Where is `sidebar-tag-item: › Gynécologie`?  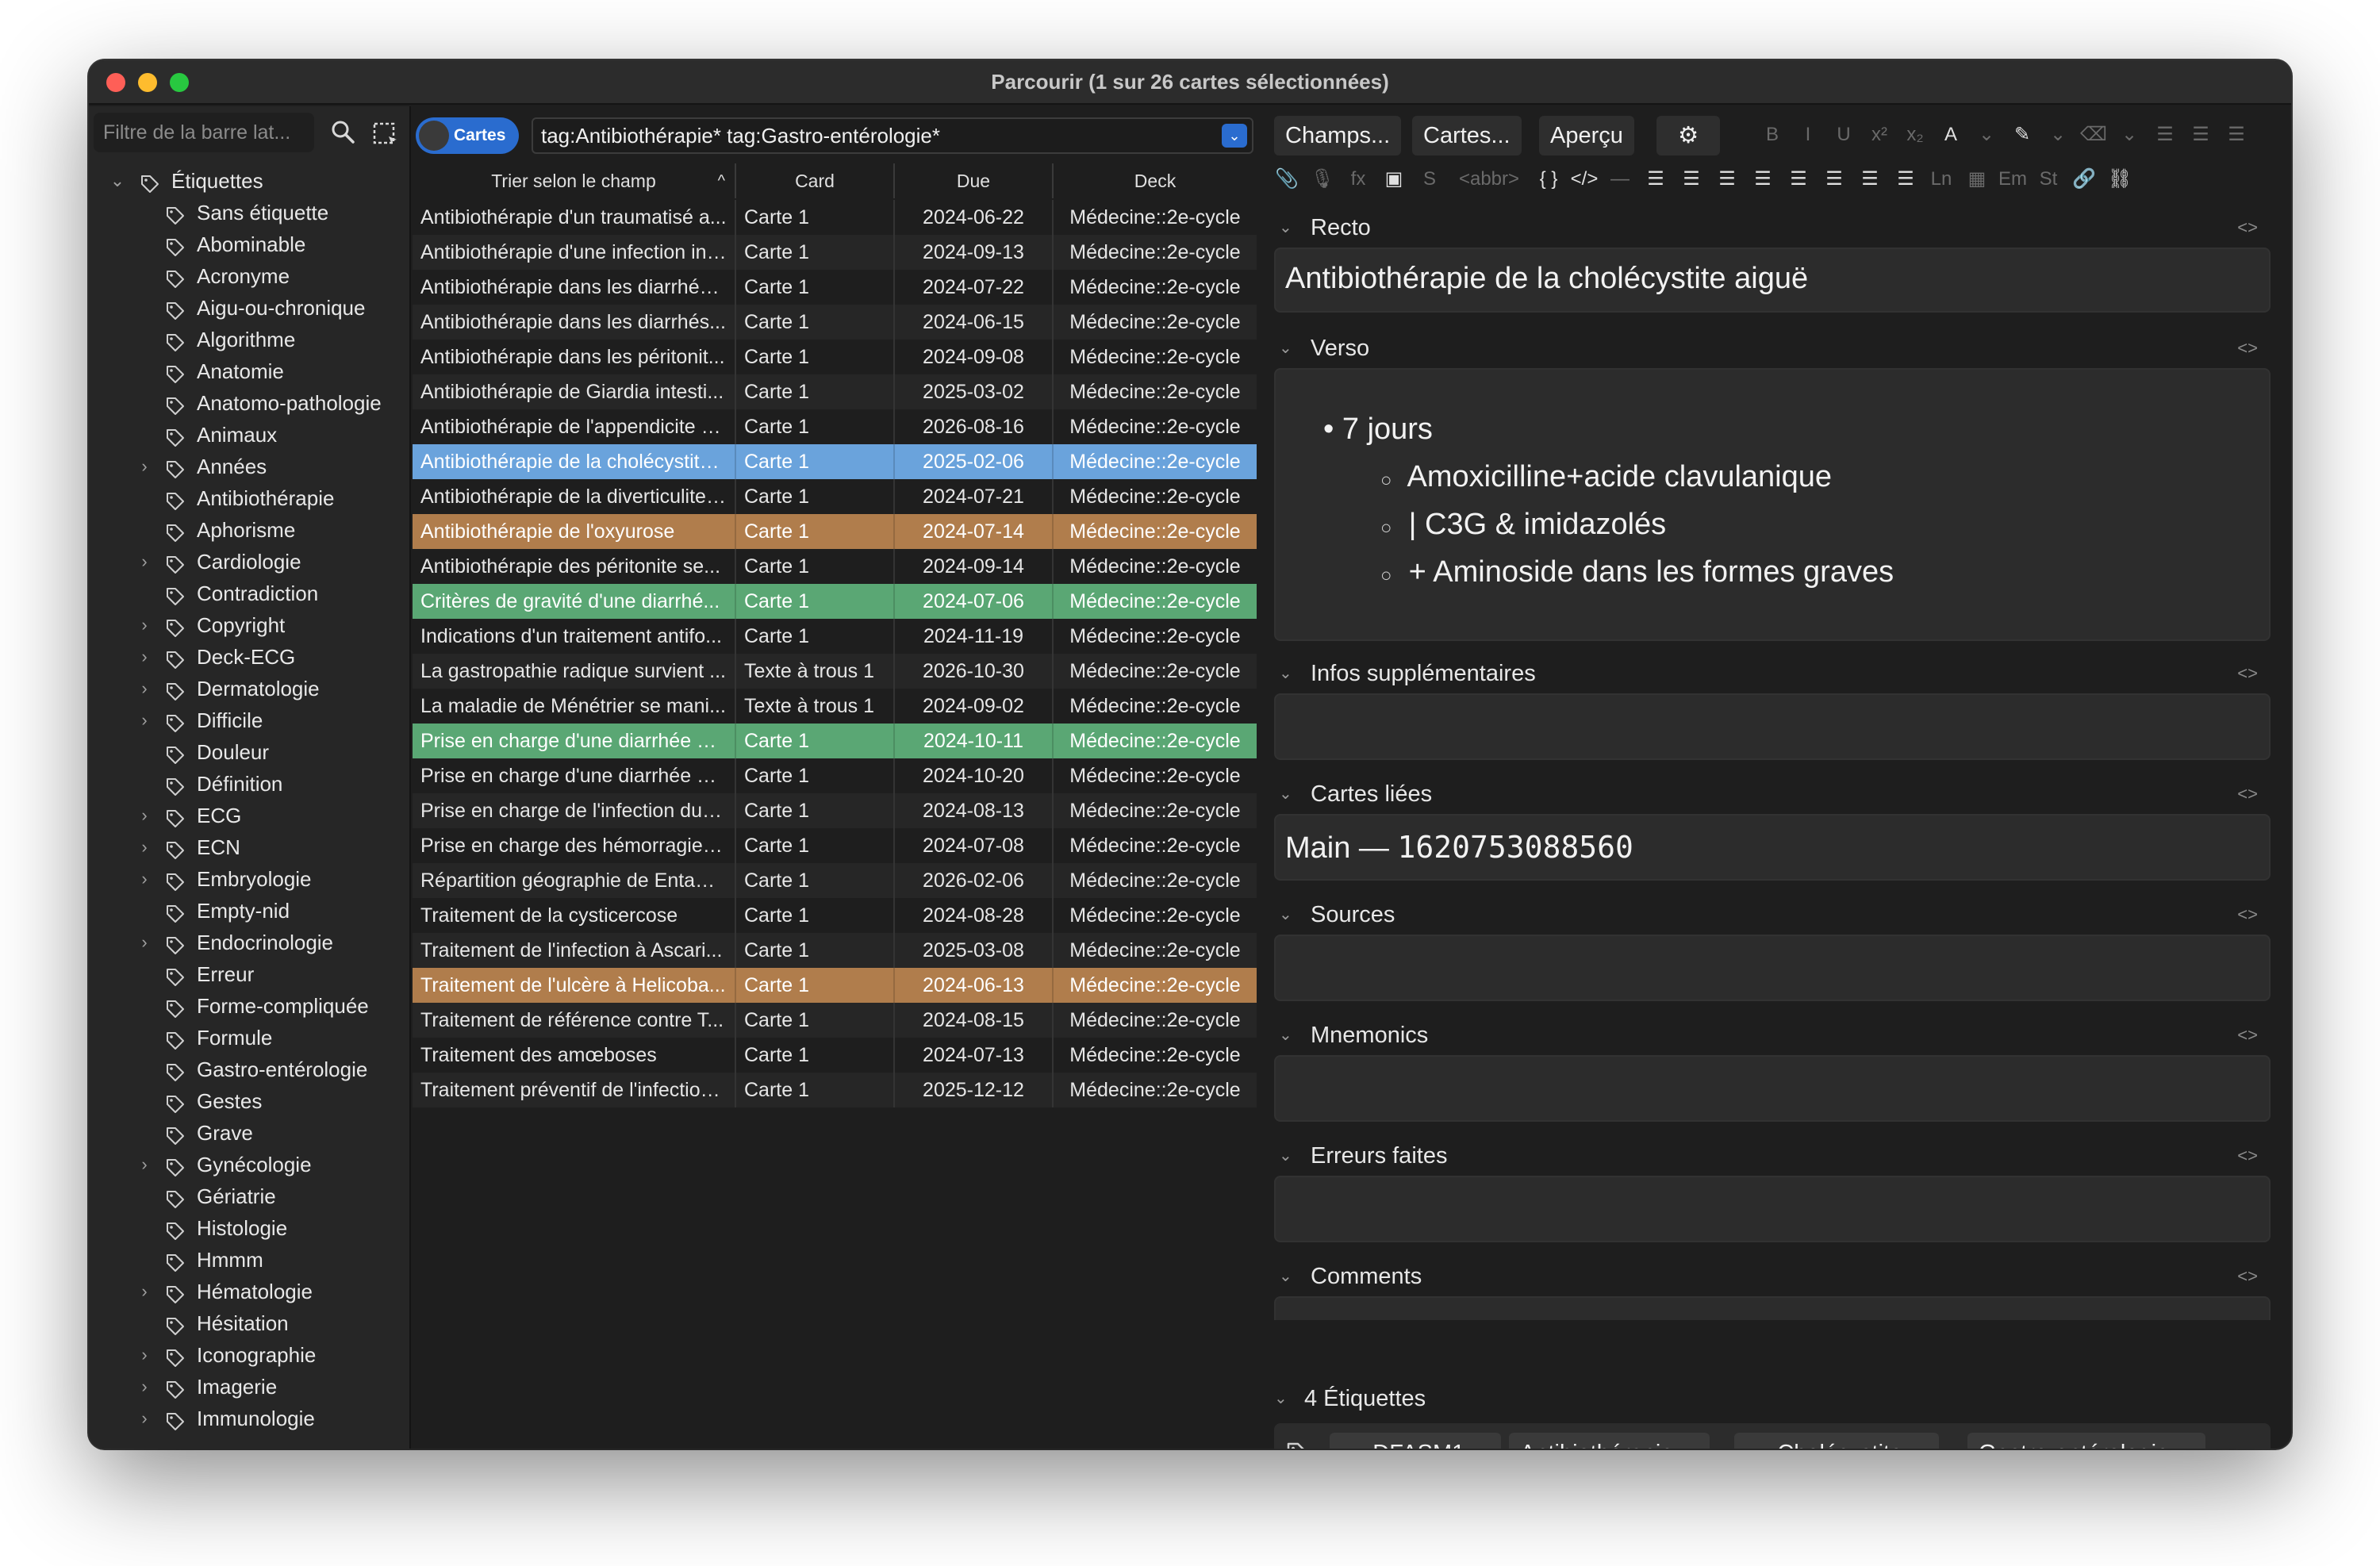
sidebar-tag-item: › Gynécologie is located at coordinates (249, 1164).